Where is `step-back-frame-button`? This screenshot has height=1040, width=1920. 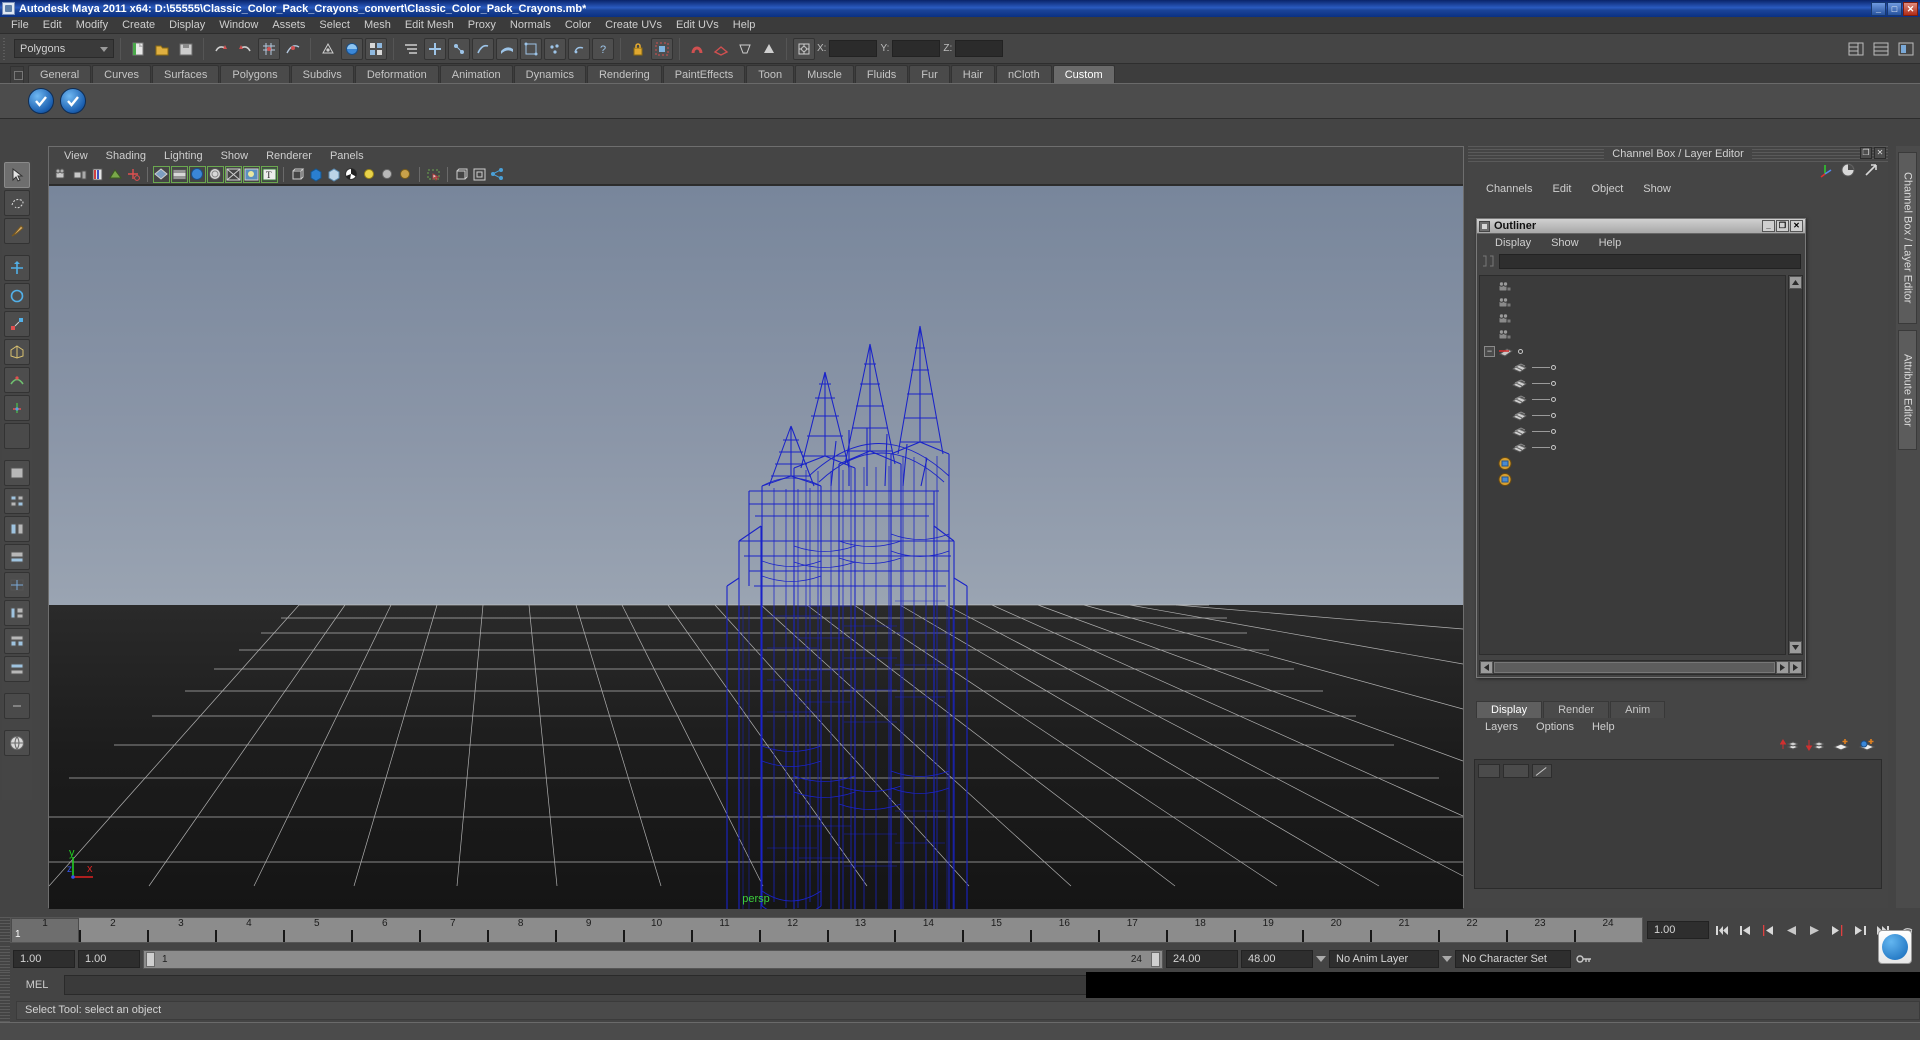 step-back-frame-button is located at coordinates (1768, 930).